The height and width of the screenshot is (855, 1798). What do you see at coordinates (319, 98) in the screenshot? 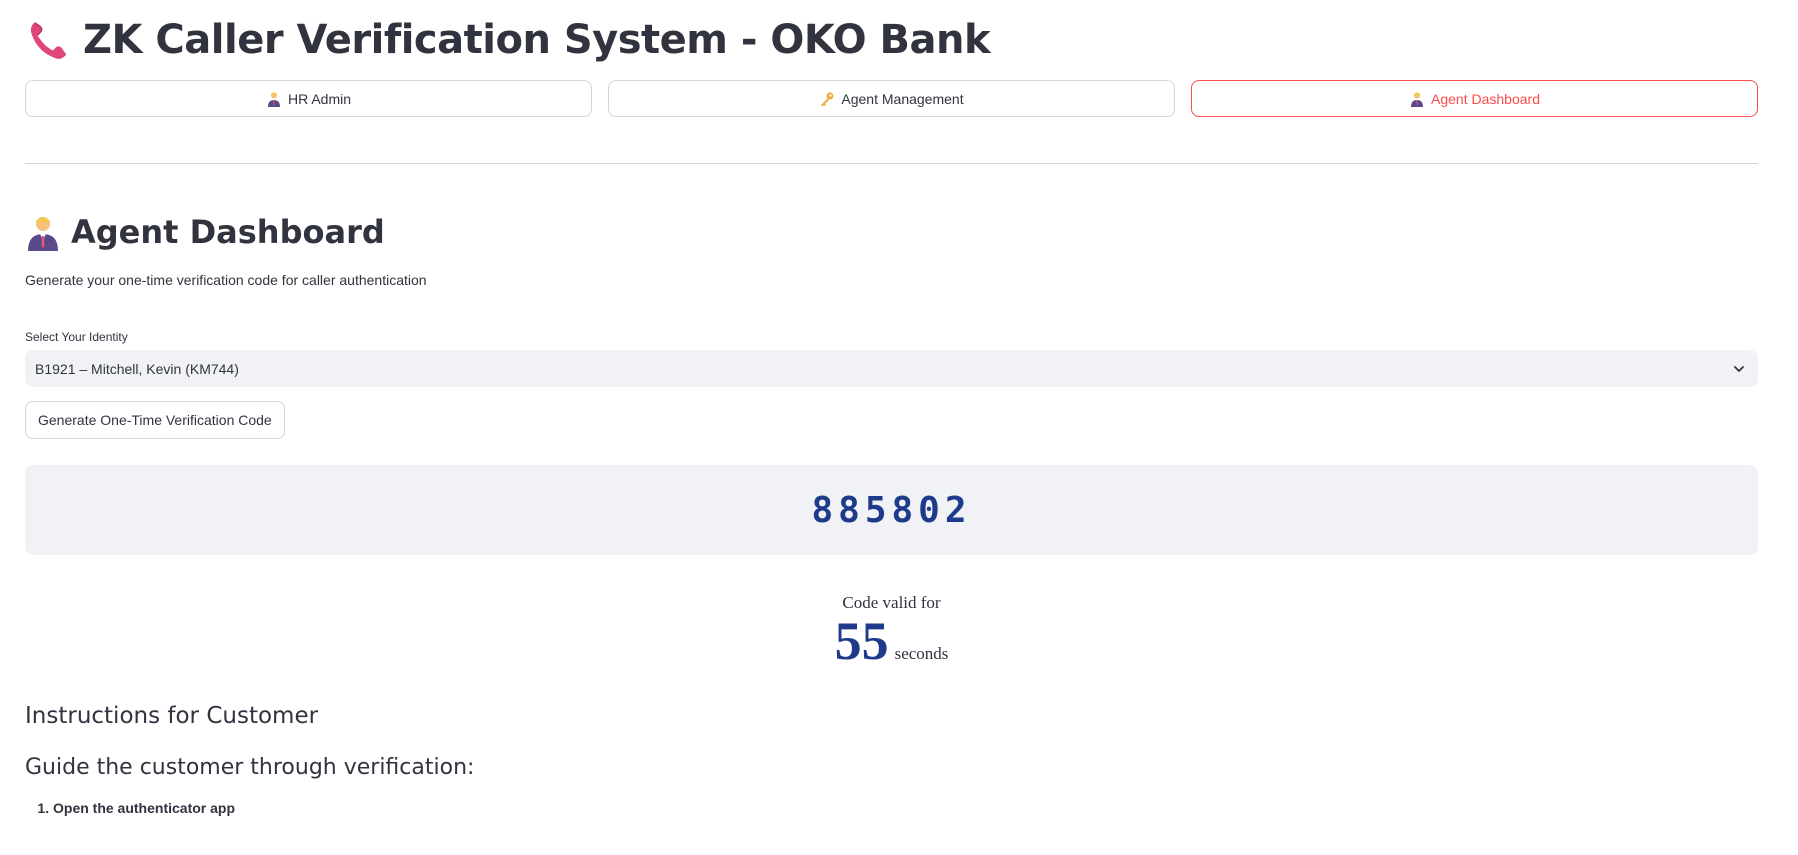
I see `tab-label: HR Admin` at bounding box center [319, 98].